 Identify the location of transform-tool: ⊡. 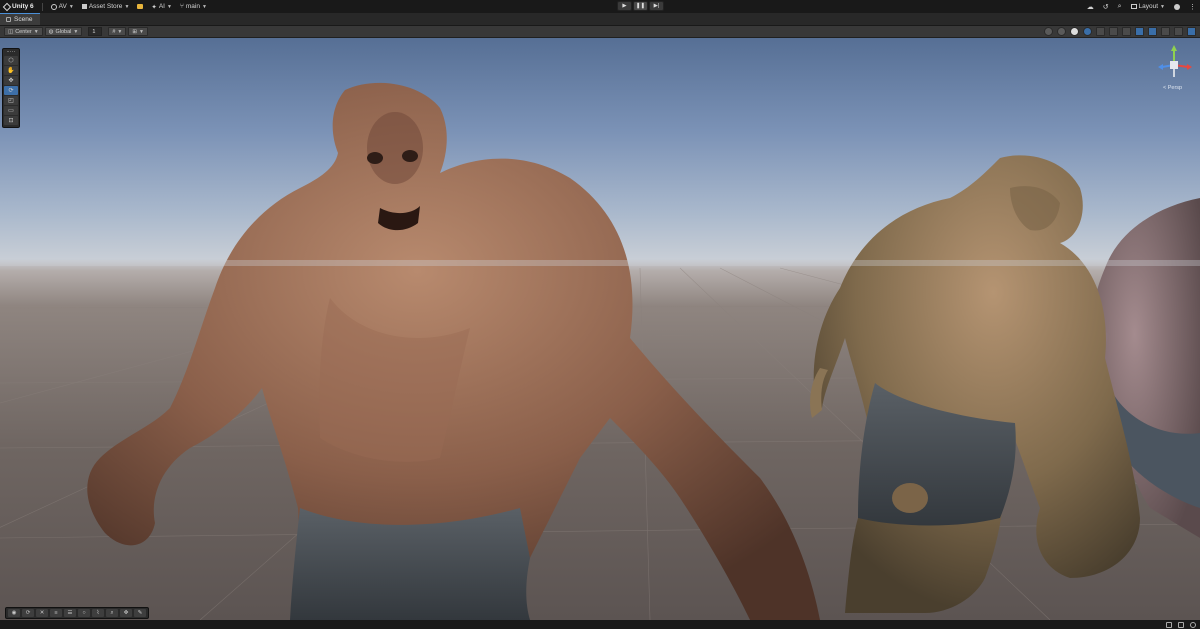
(11, 120).